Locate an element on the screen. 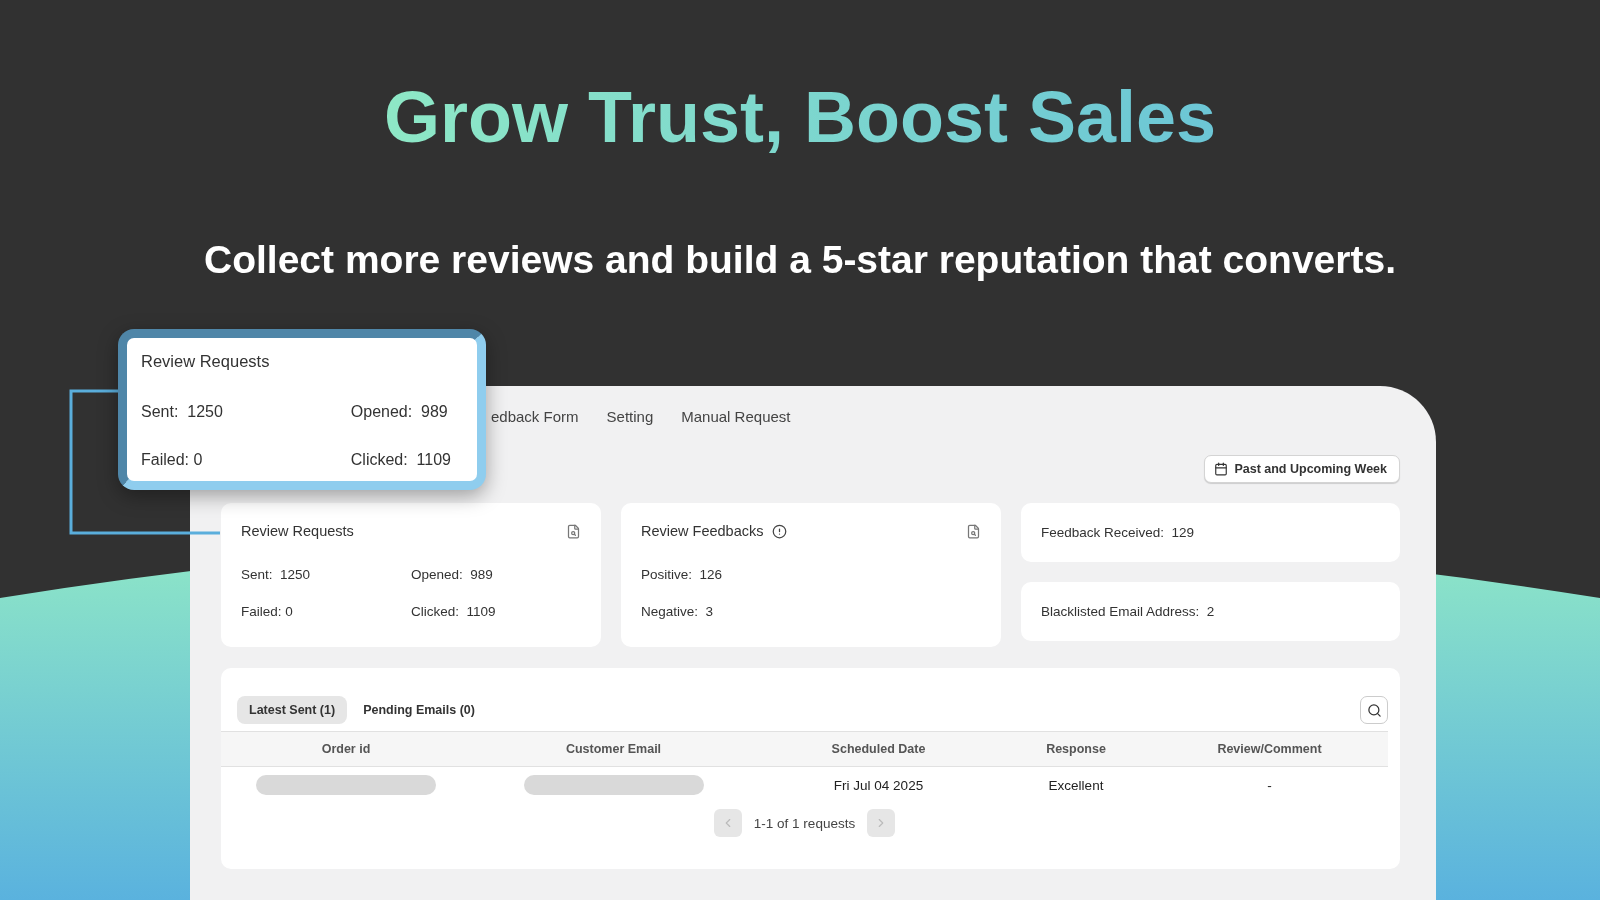 This screenshot has width=1600, height=900. column-header: Review/Comment is located at coordinates (1269, 749).